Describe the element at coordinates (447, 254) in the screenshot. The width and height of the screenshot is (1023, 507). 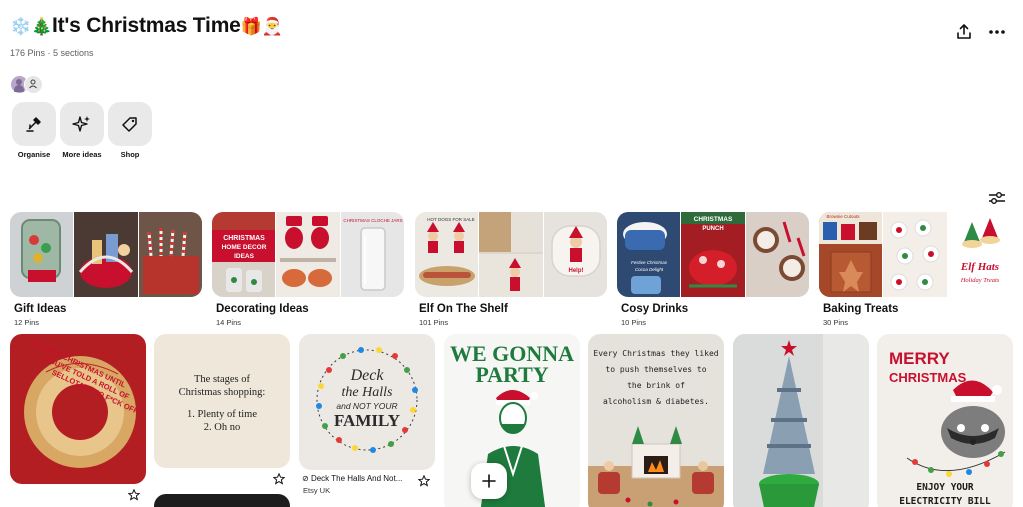
I see `collage-image: HOT DOGS FOR SALE` at that location.